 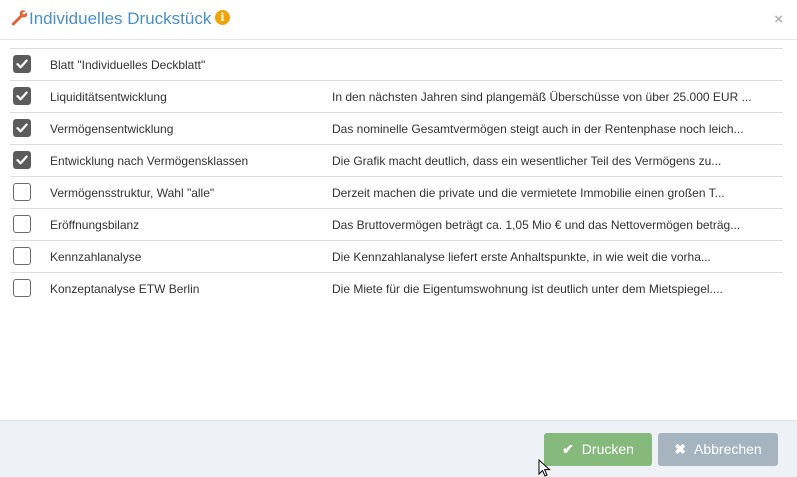 I want to click on cancel-button-label: Abbrechen, so click(x=728, y=449).